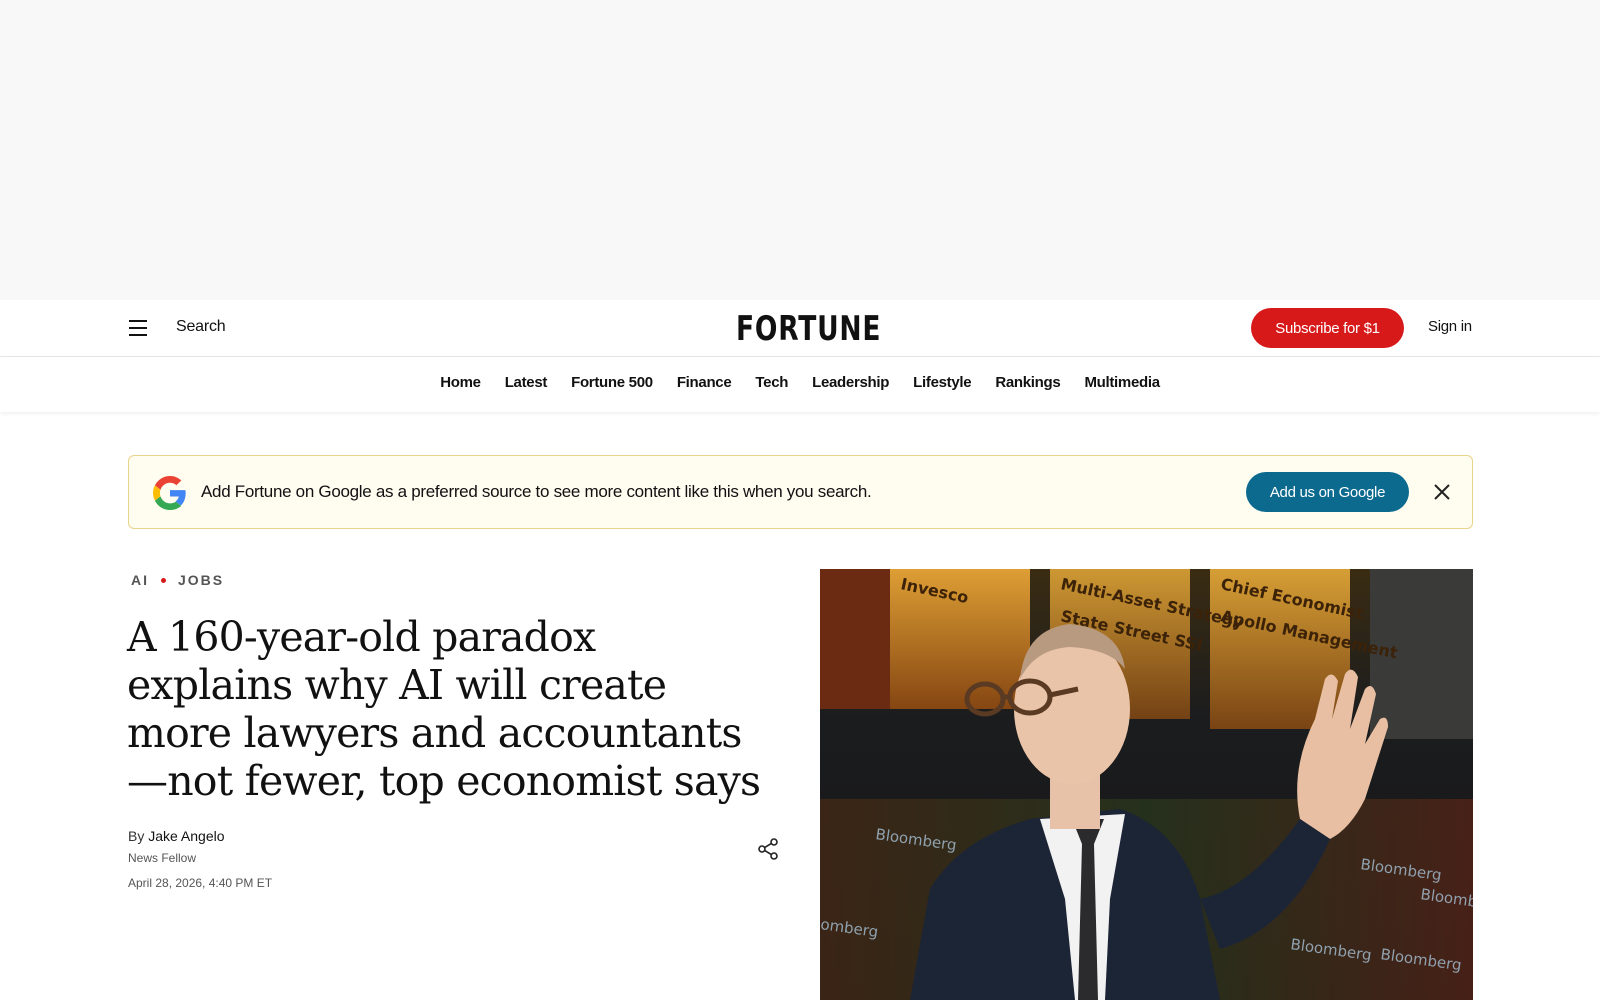  I want to click on nav-item-rankings: Rankings, so click(1027, 382).